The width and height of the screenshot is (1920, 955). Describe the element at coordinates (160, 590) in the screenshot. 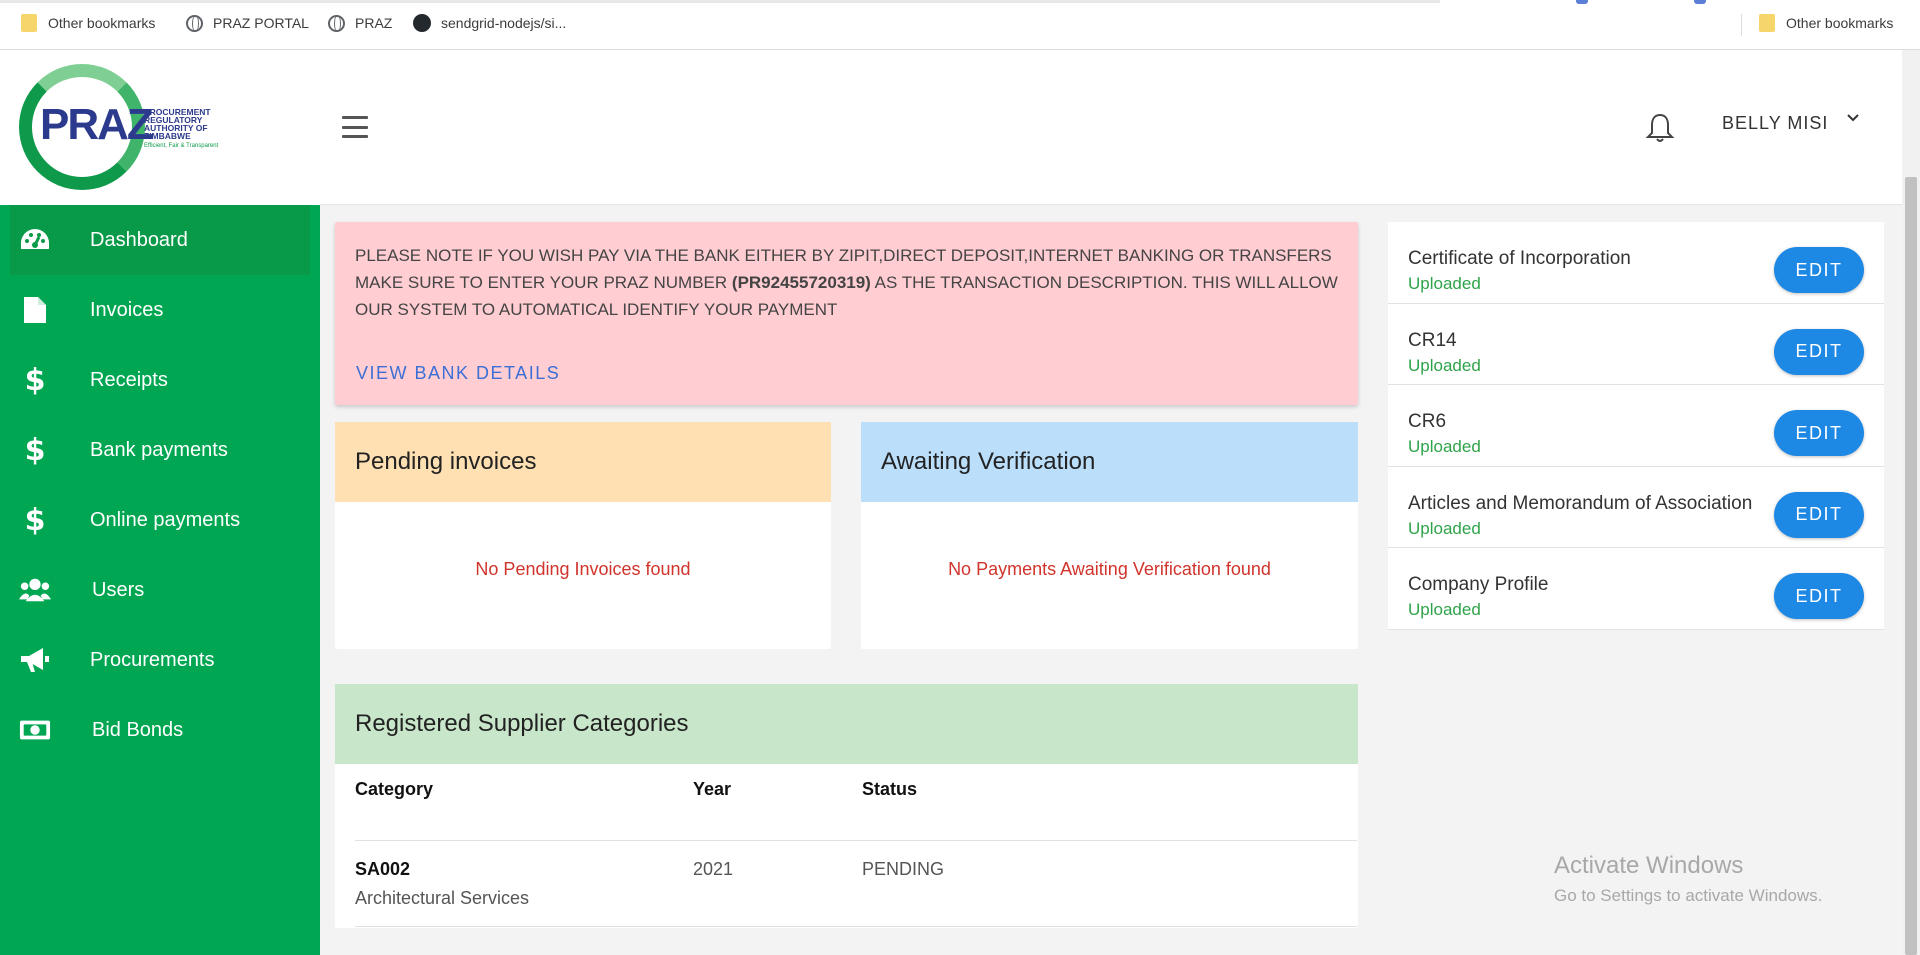

I see `sidebar-item-users: Users` at that location.